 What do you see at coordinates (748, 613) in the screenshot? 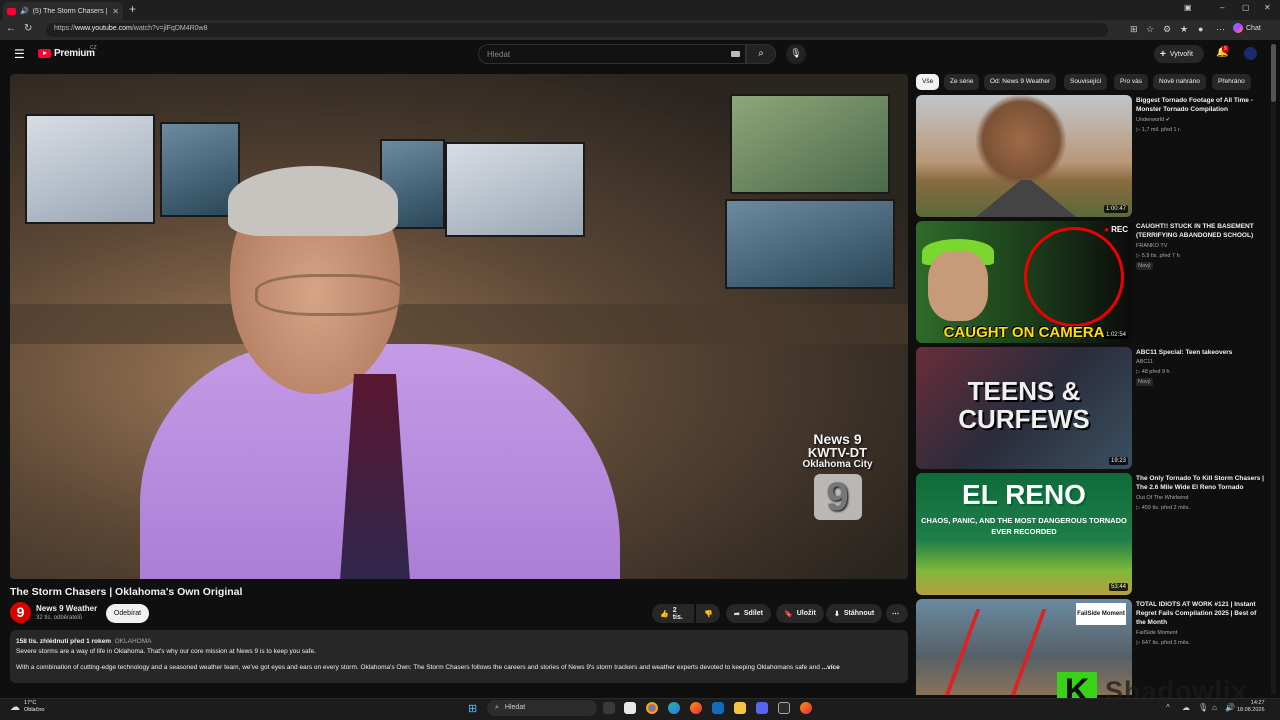
I see `share-button: ➦ Sdílet` at bounding box center [748, 613].